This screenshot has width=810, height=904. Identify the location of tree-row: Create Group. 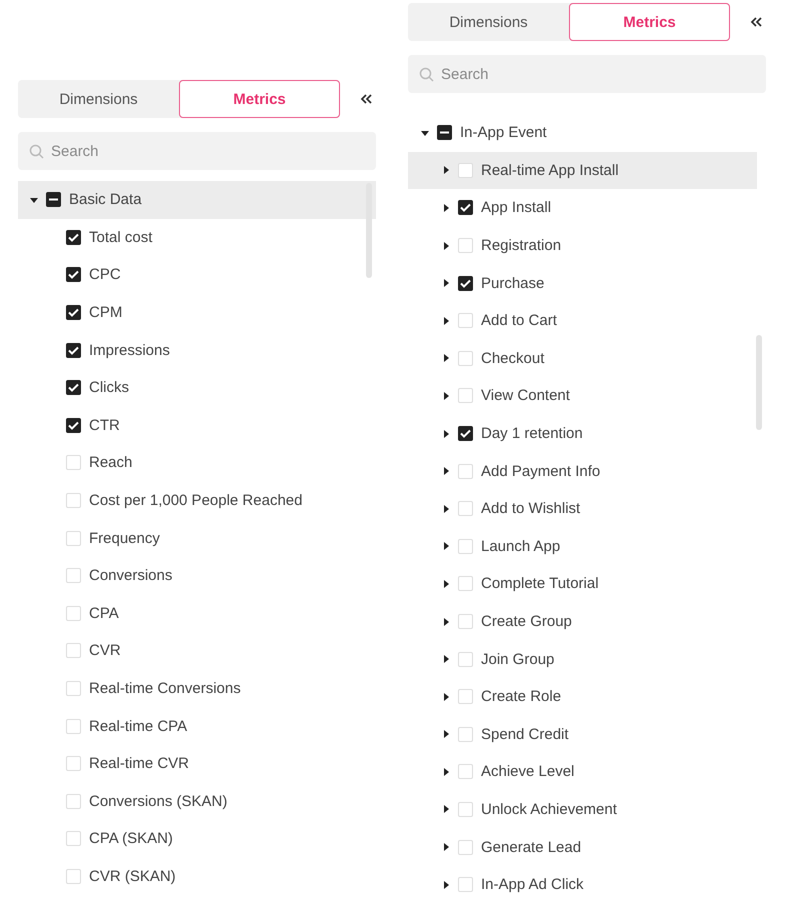
(587, 621).